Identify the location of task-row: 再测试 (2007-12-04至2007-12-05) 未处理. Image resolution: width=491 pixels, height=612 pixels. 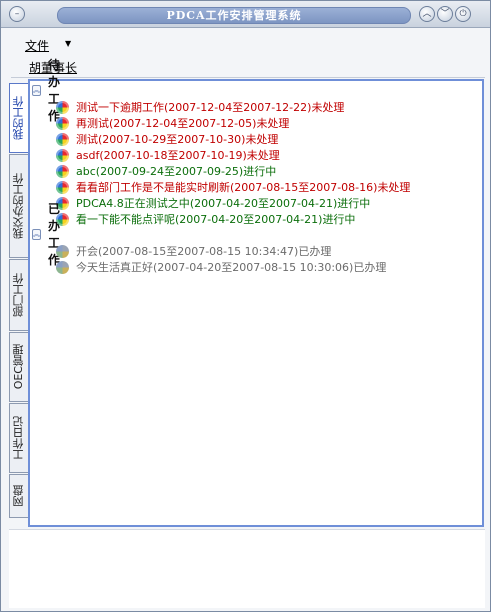
(172, 123).